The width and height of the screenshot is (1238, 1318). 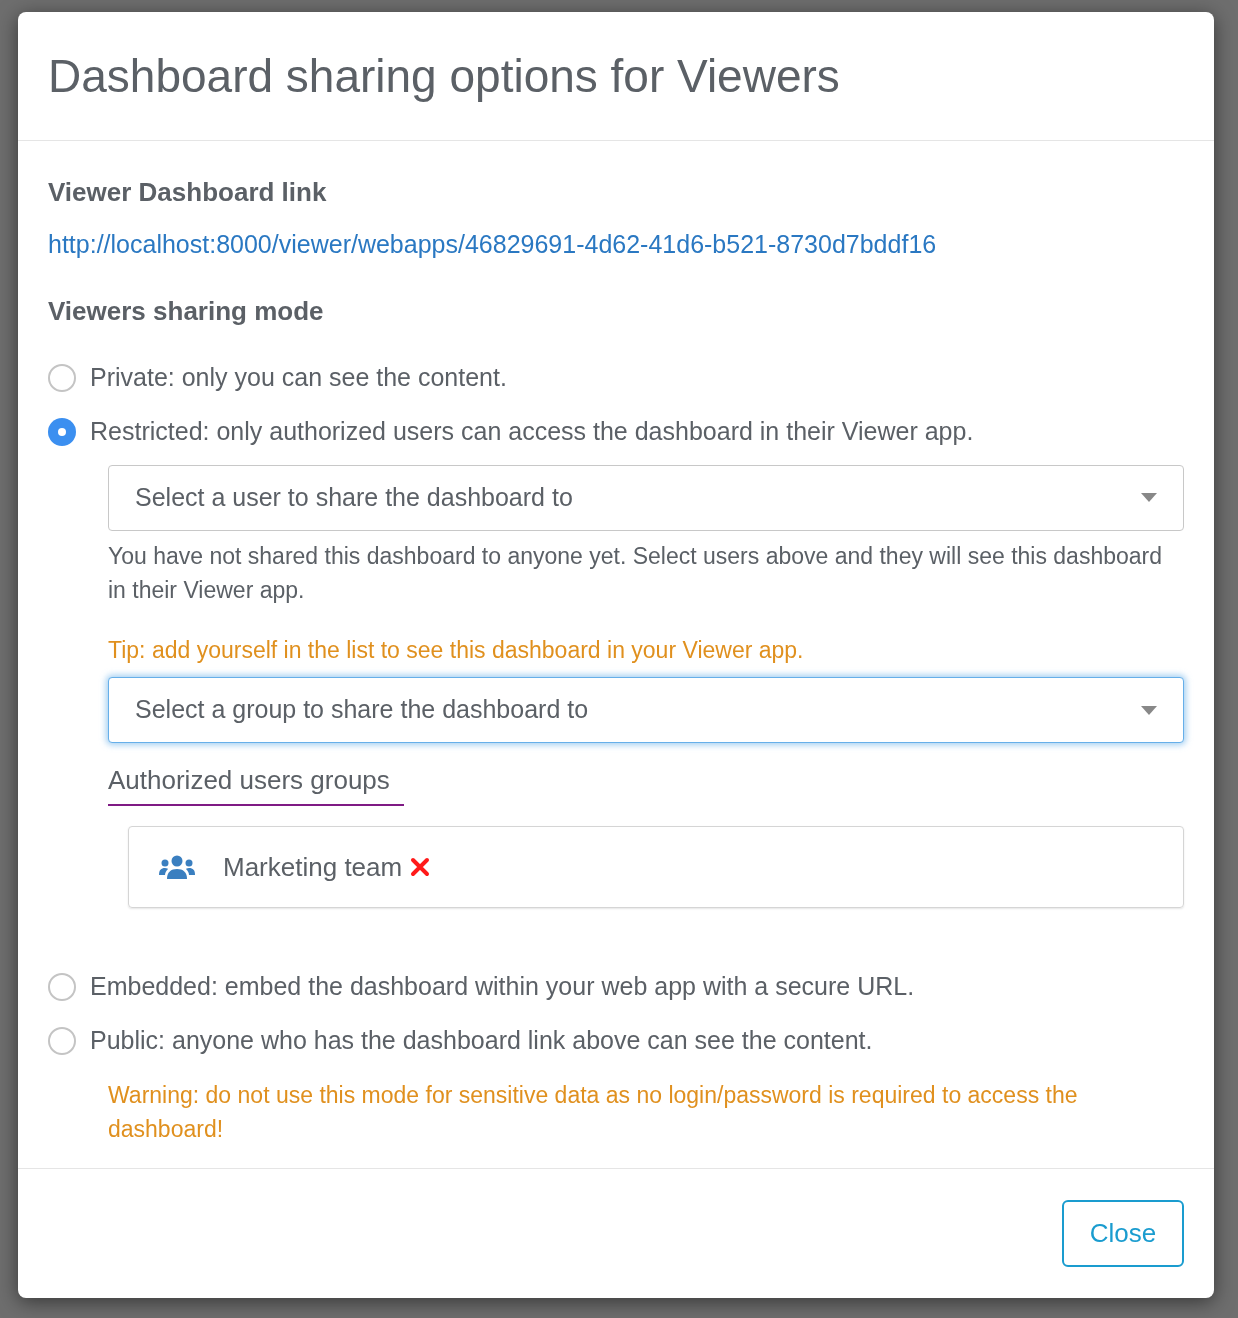 I want to click on radio-label: Public: anyone who has the dashboard link above can see the content., so click(x=481, y=1041).